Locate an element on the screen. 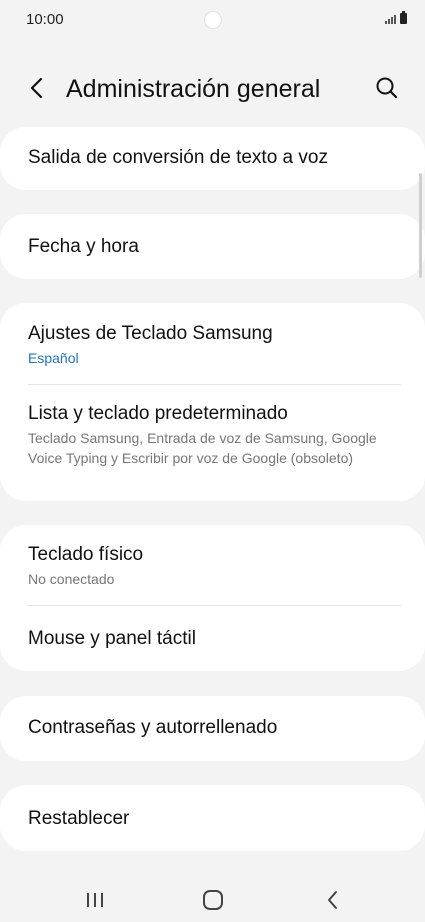 The height and width of the screenshot is (922, 425). chevron-left-icon is located at coordinates (36, 88).